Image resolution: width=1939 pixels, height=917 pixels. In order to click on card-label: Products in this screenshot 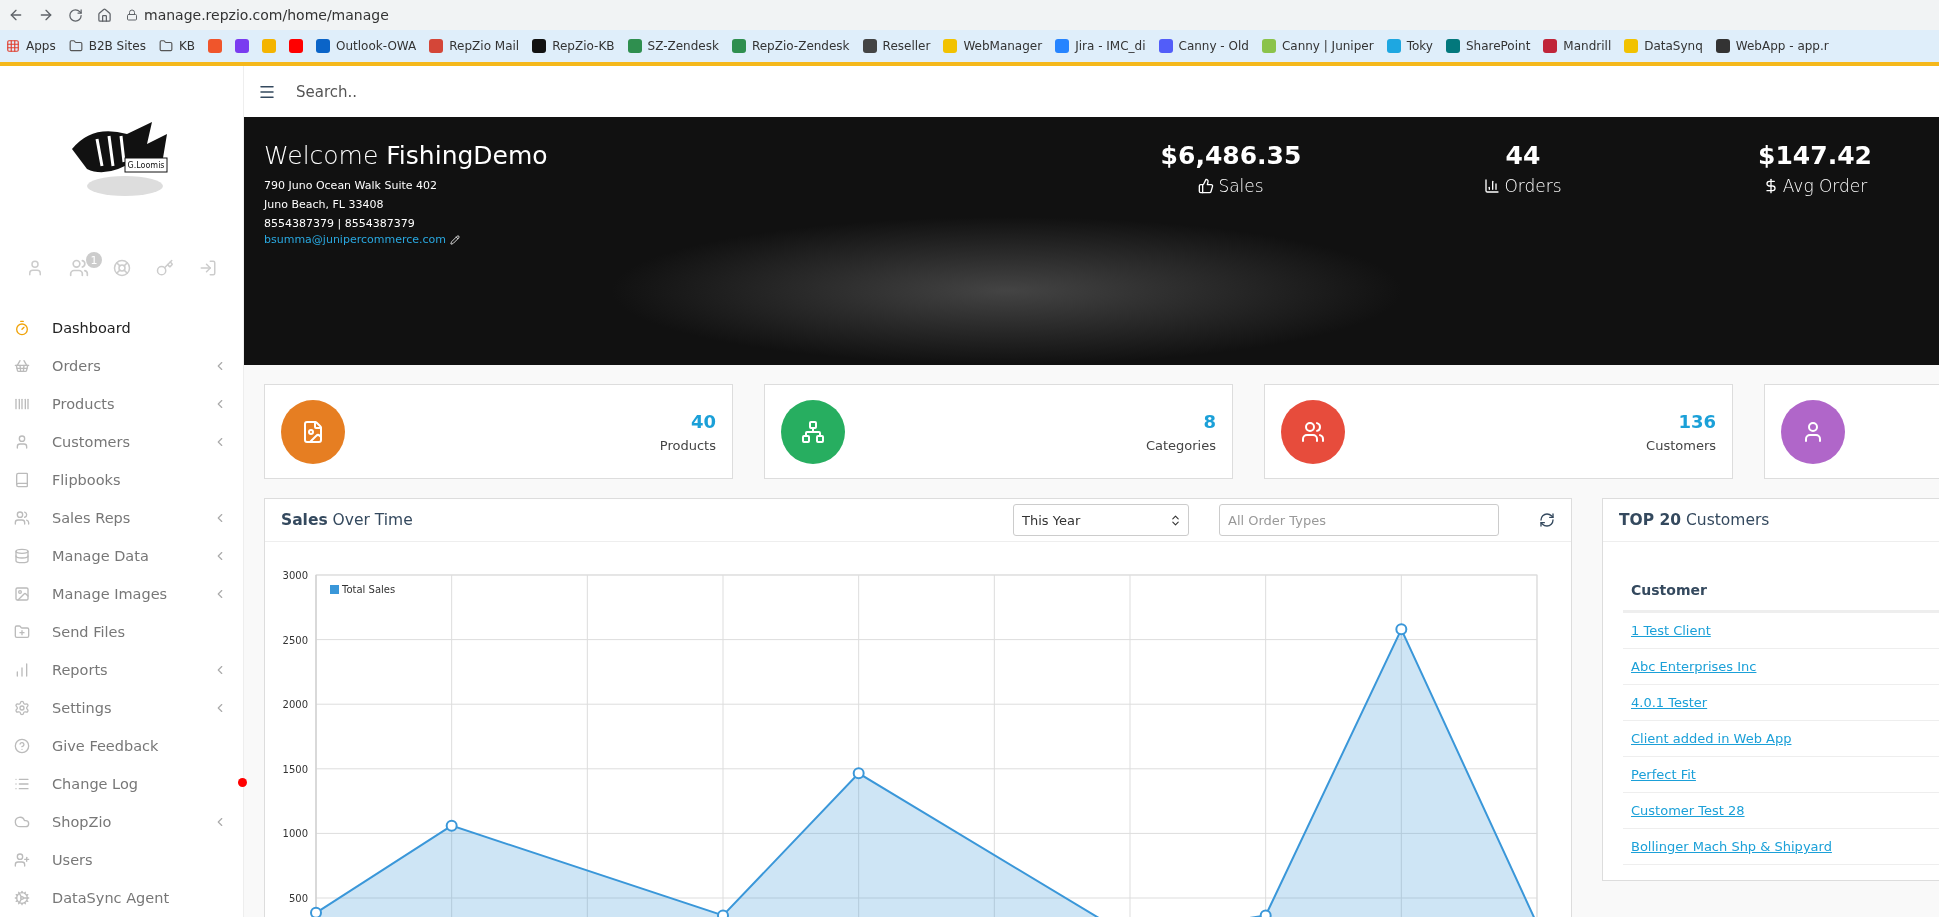, I will do `click(687, 445)`.